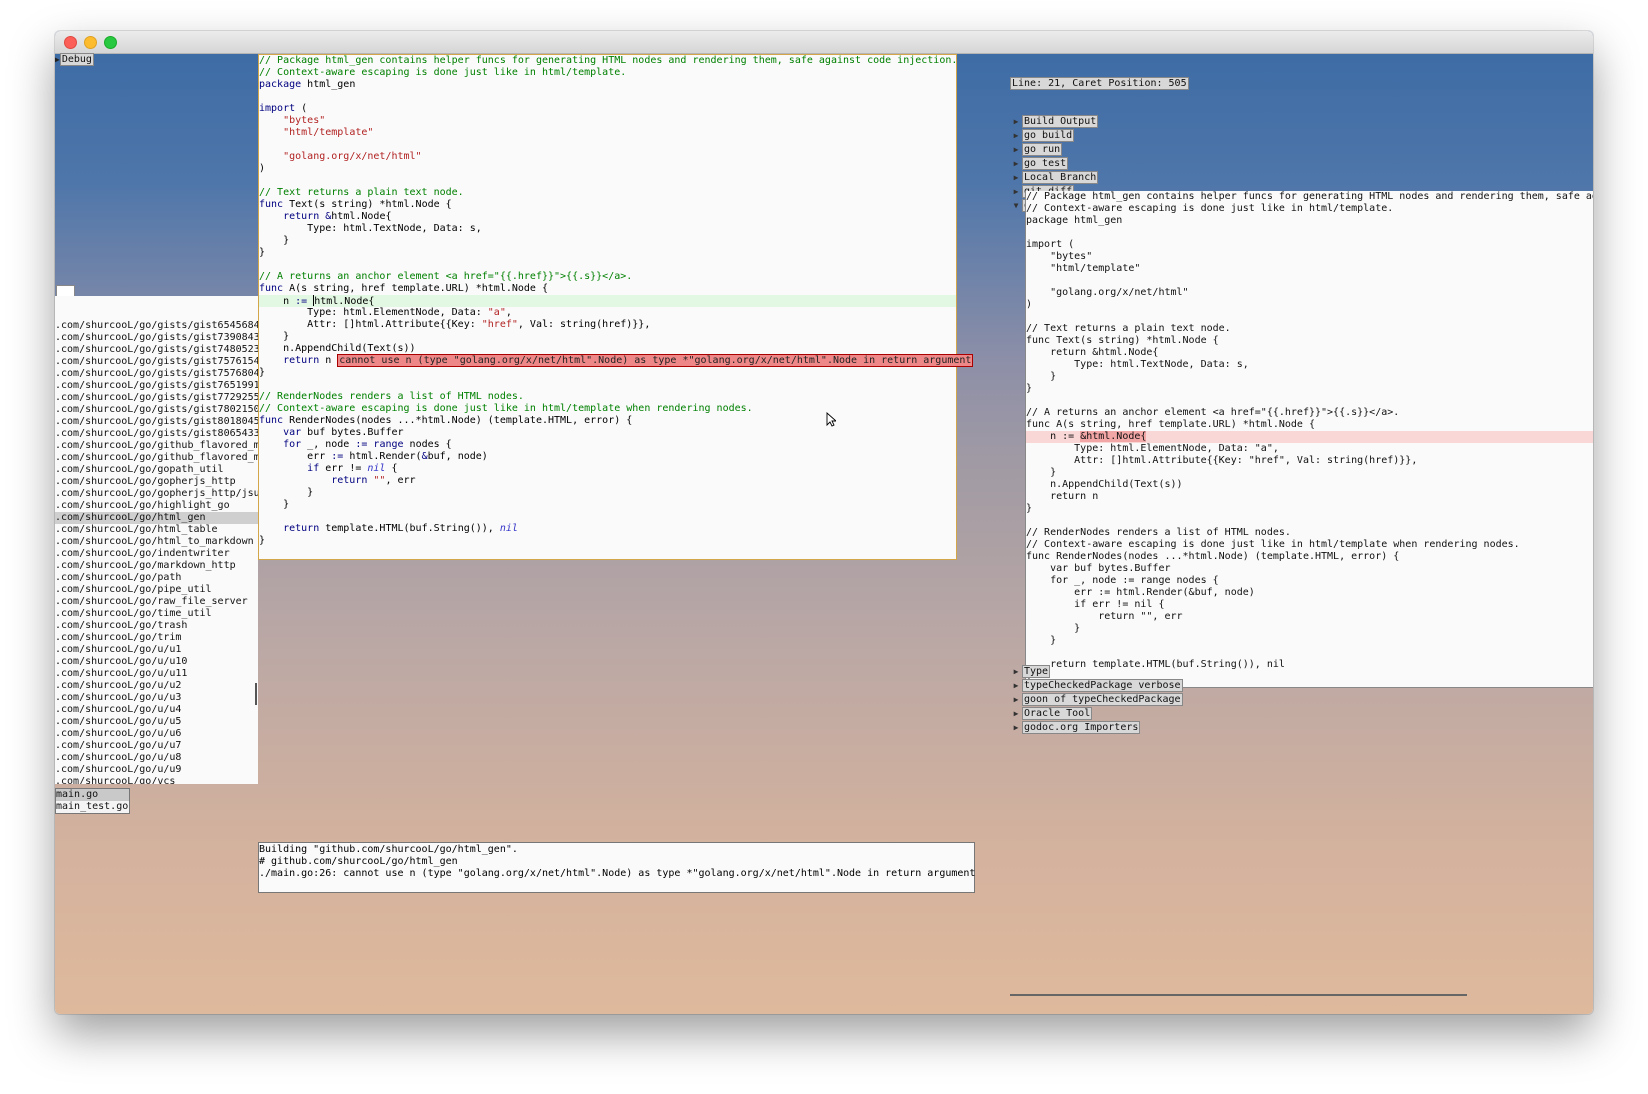  What do you see at coordinates (1107, 292) in the screenshot?
I see `git-show-line: "golang.org/x/net/html"` at bounding box center [1107, 292].